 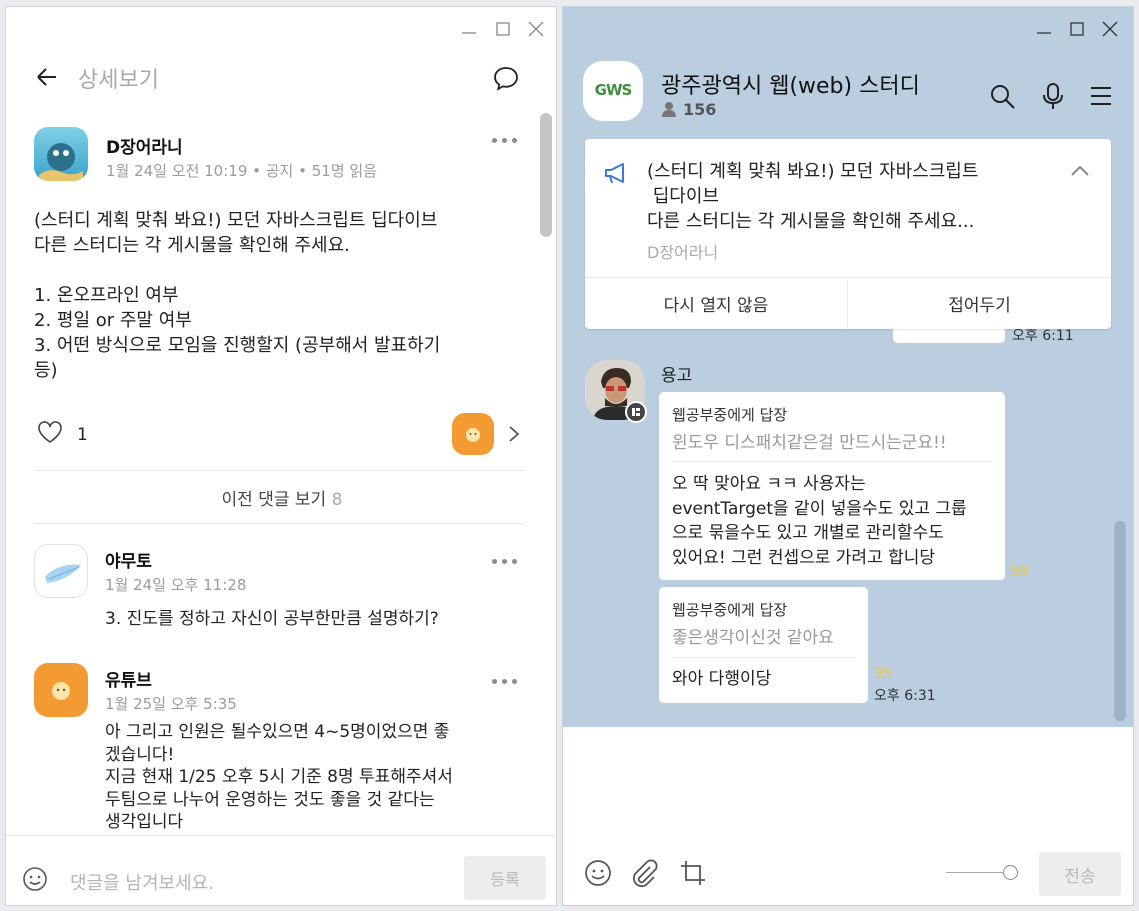 I want to click on reply-quote: 좋은생각이신것 같아요, so click(x=753, y=635).